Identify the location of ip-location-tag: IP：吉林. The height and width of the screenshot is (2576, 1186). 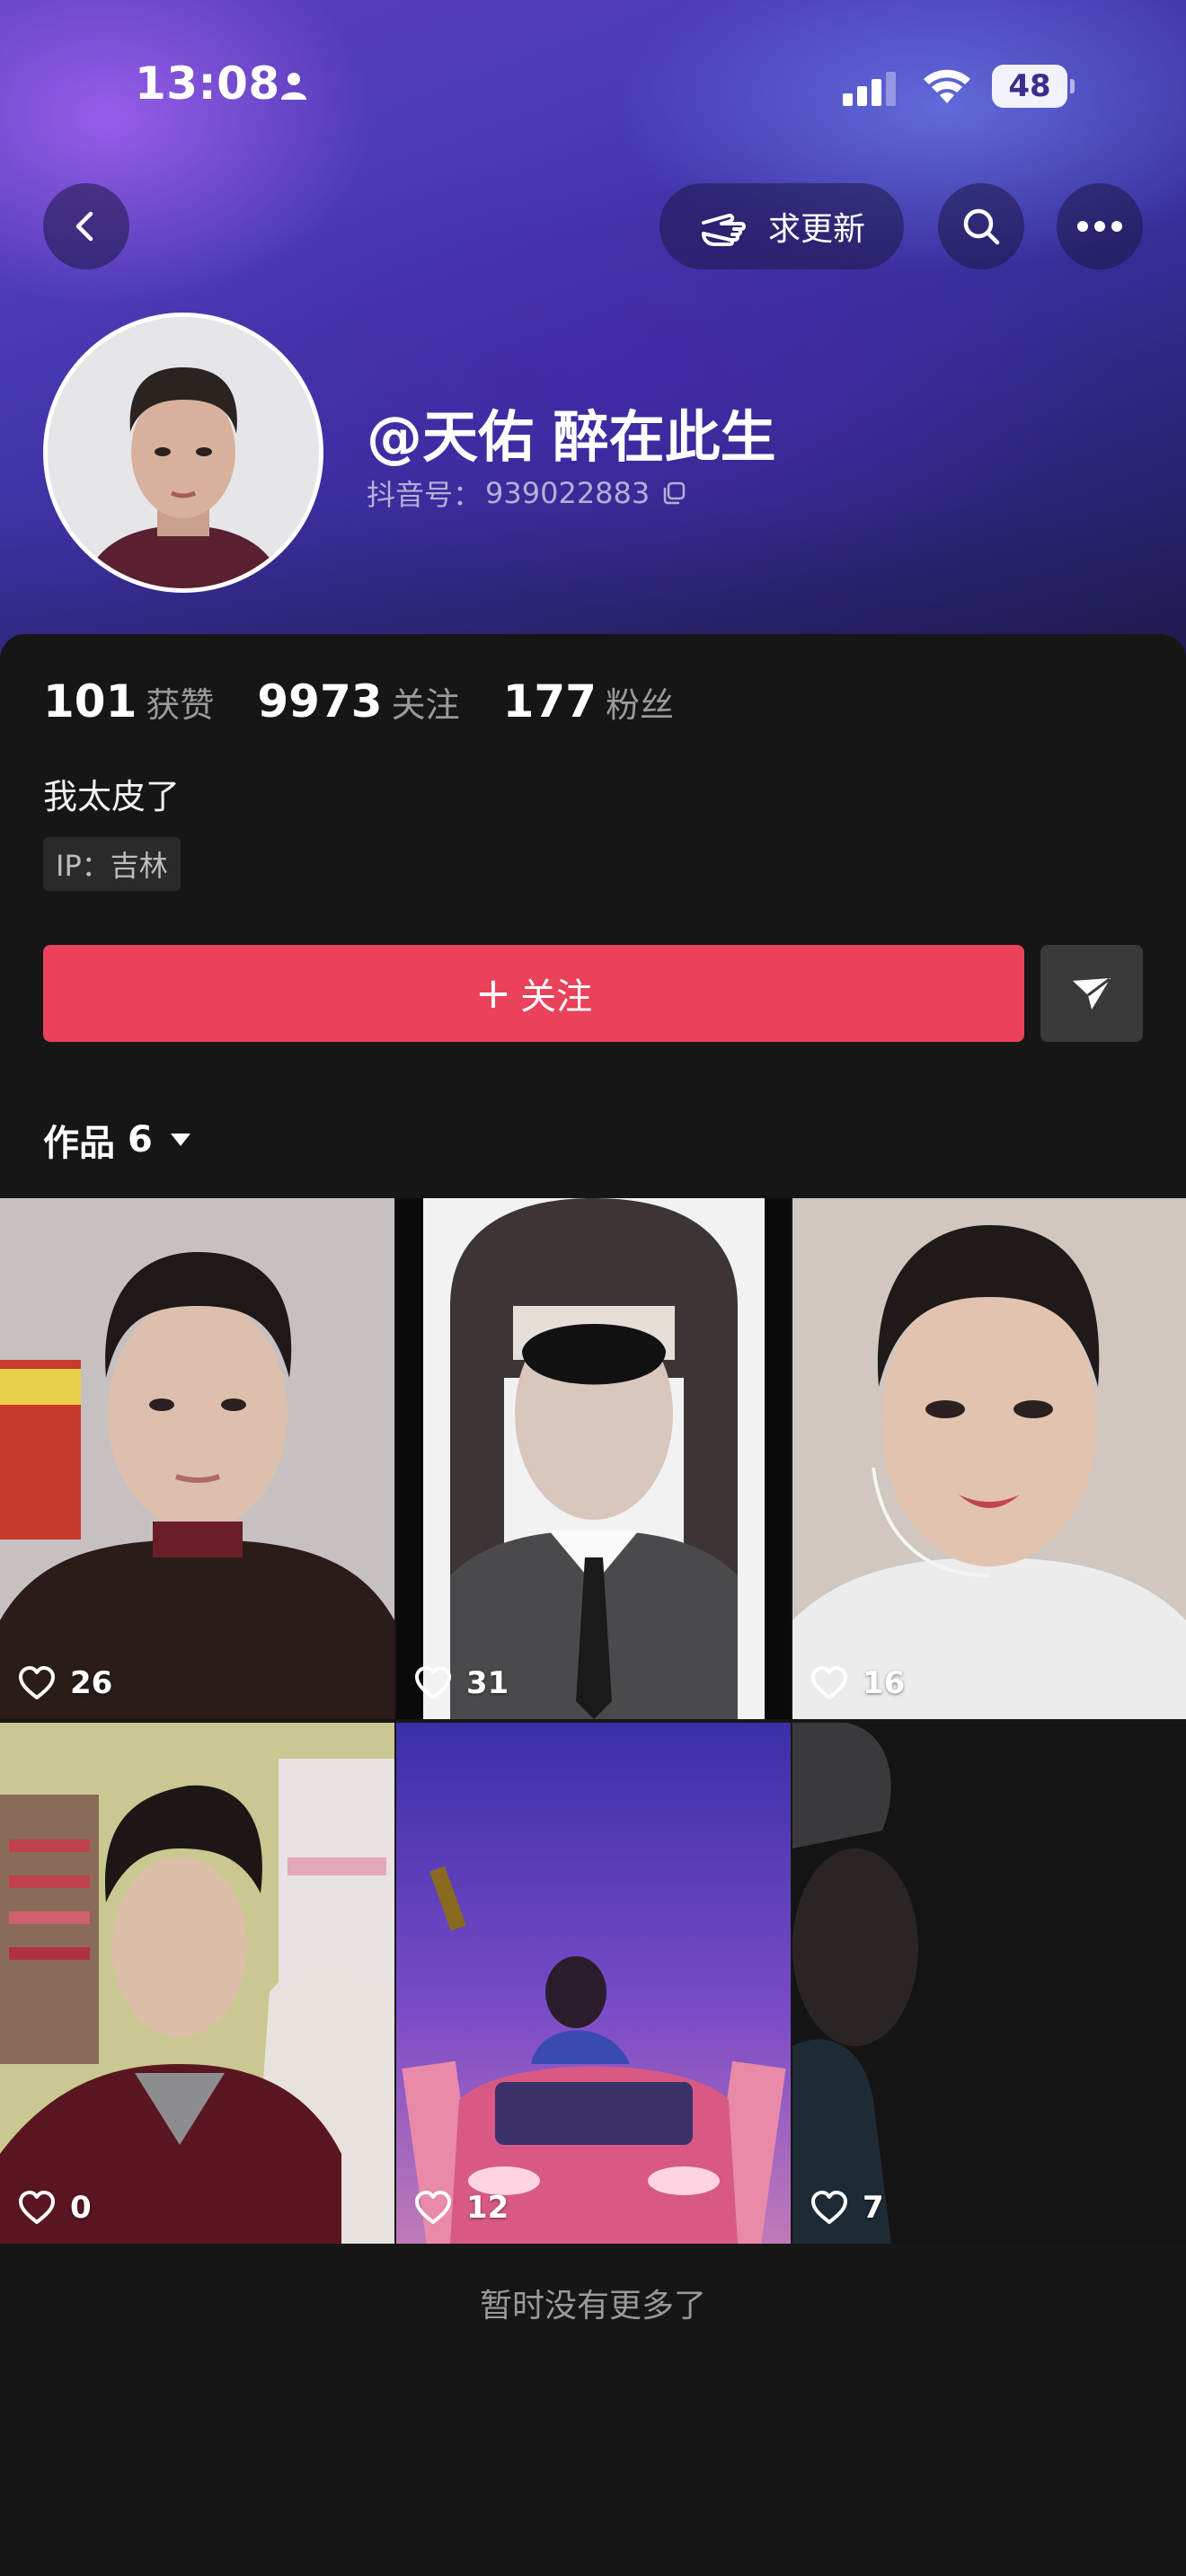
(112, 864).